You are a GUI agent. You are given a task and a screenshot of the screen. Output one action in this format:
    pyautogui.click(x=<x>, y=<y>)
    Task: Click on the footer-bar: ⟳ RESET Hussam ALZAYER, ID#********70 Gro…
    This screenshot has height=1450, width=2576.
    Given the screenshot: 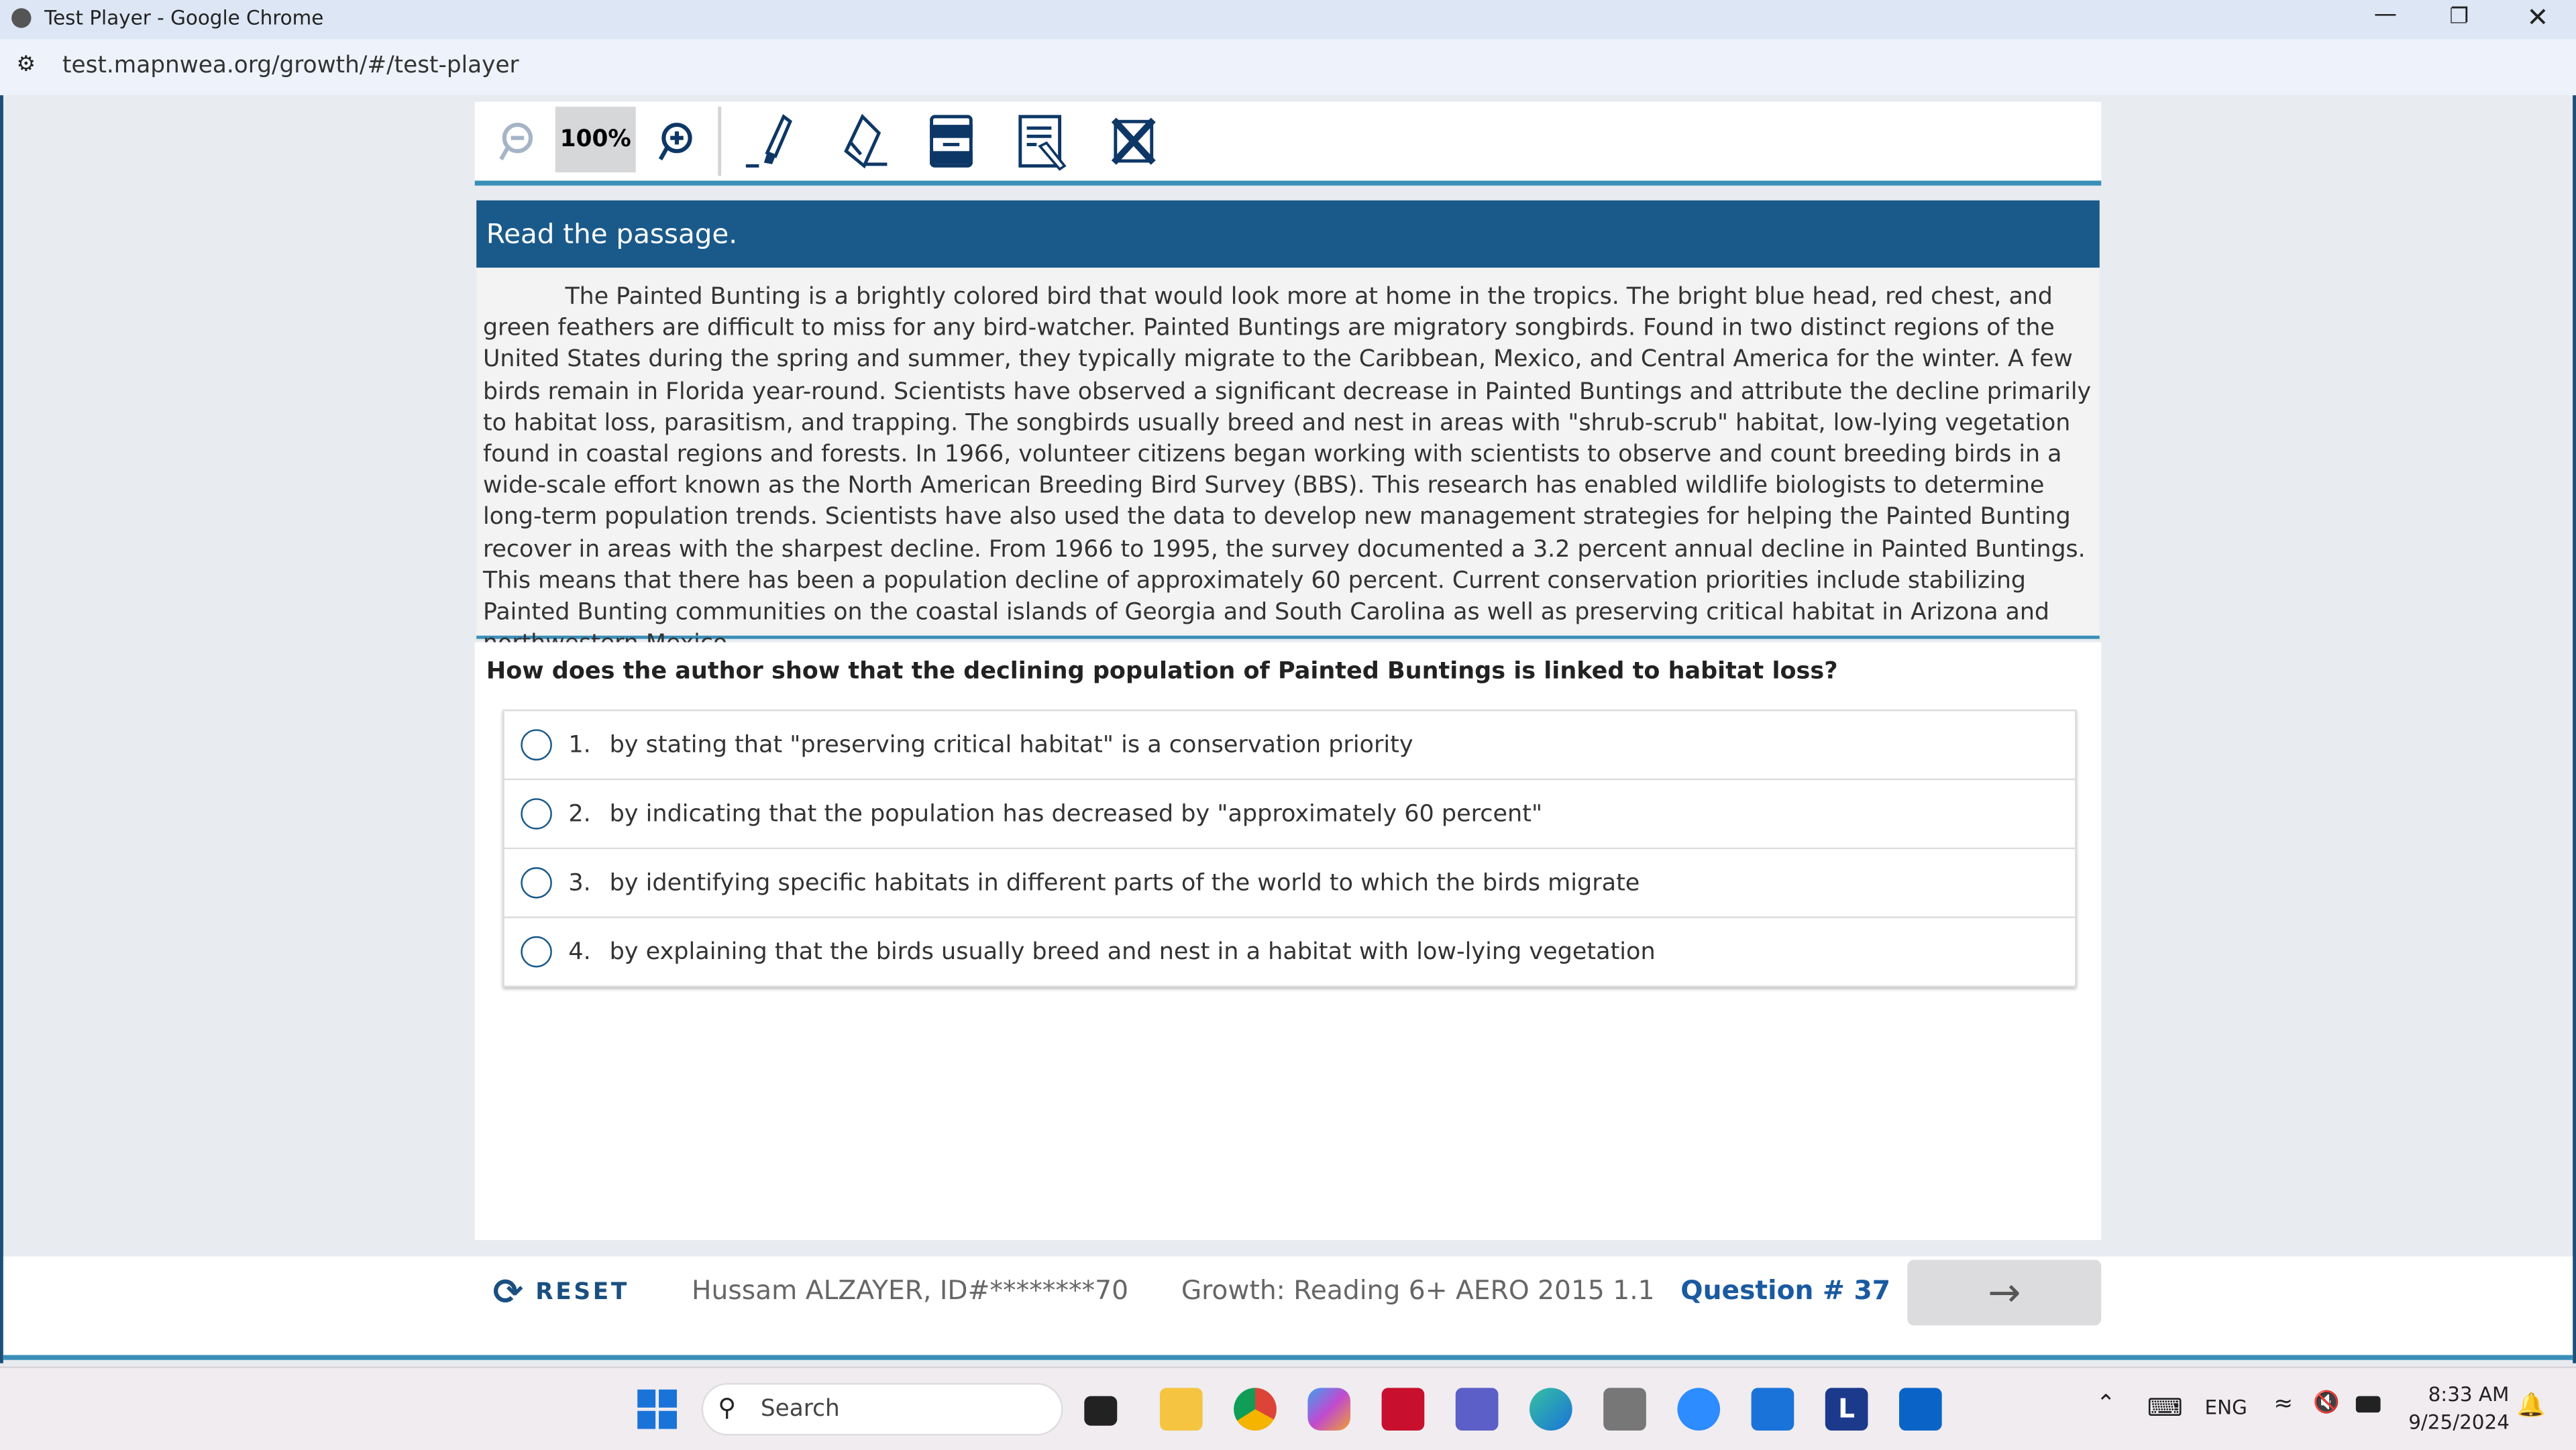 What is the action you would take?
    pyautogui.click(x=1288, y=1308)
    